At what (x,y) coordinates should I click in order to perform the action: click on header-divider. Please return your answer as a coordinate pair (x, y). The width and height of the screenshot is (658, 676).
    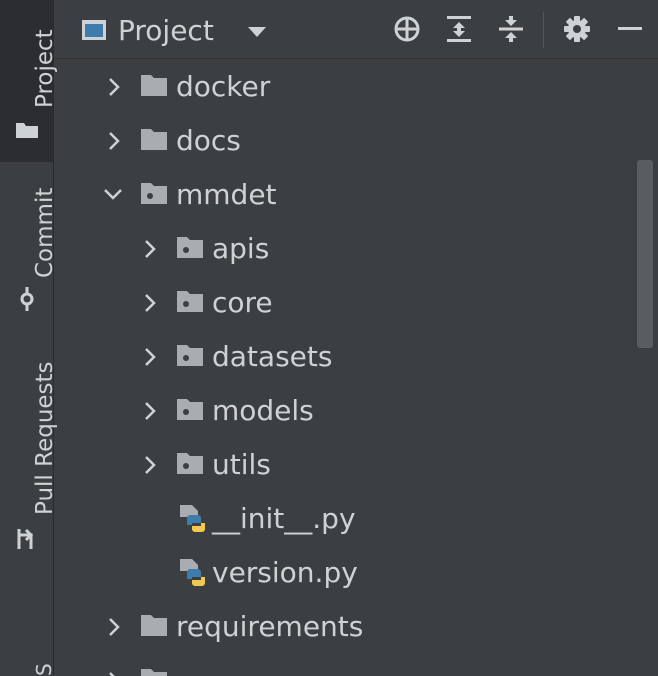
    Looking at the image, I should click on (543, 30).